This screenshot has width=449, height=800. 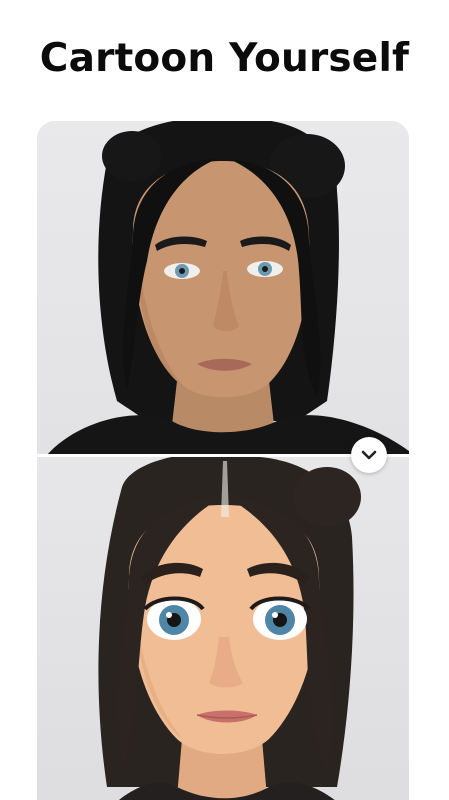 I want to click on page-title: Cartoon Yourself, so click(x=224, y=58).